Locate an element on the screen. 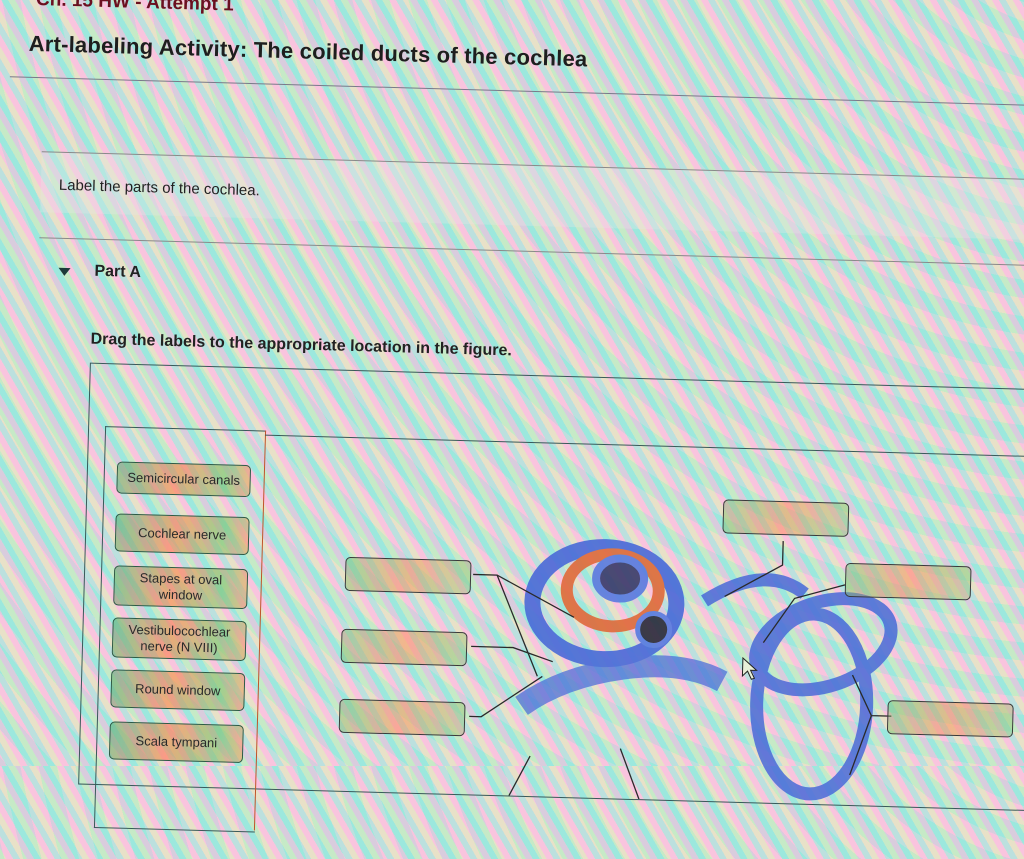  collapse-triangle-icon is located at coordinates (64, 272).